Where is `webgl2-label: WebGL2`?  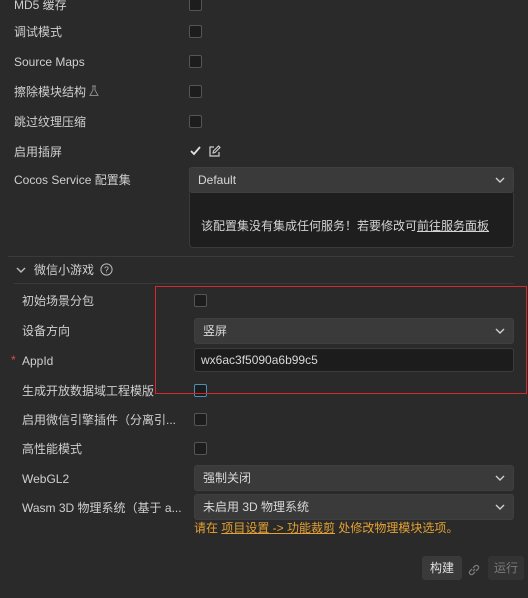
webgl2-label: WebGL2 is located at coordinates (46, 479).